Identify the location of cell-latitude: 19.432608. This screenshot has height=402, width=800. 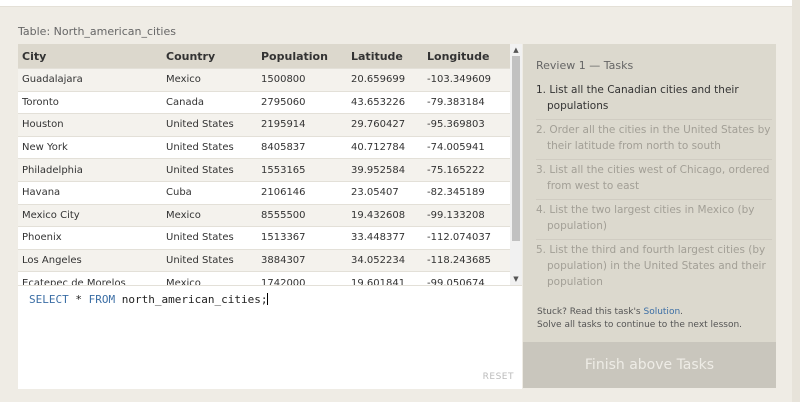
(385, 215).